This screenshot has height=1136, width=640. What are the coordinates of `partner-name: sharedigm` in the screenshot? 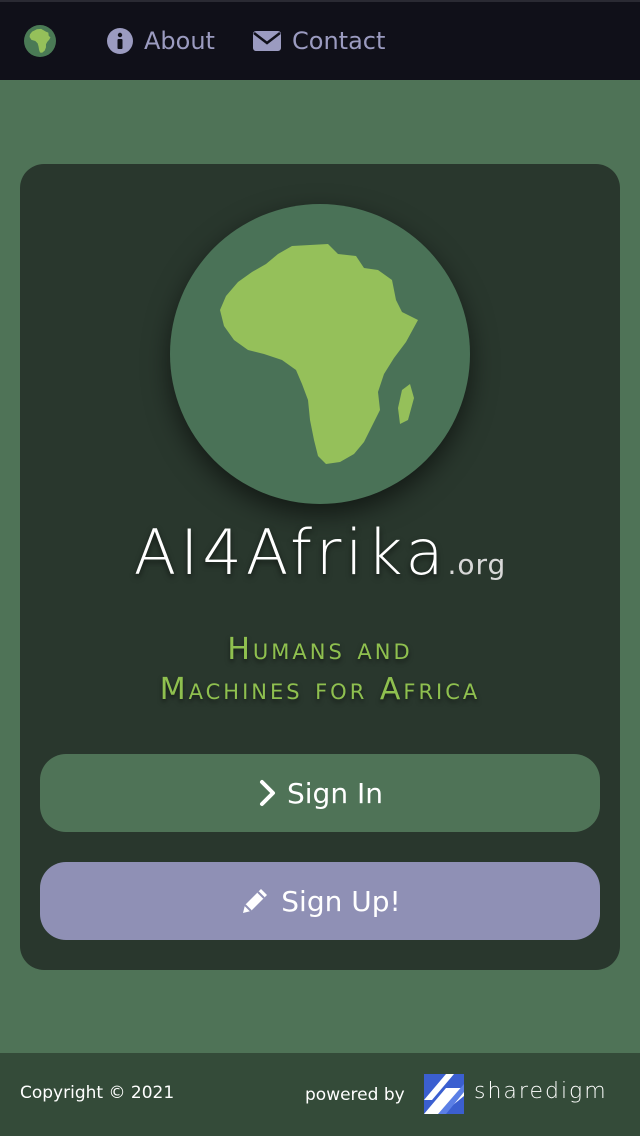 It's located at (541, 1091).